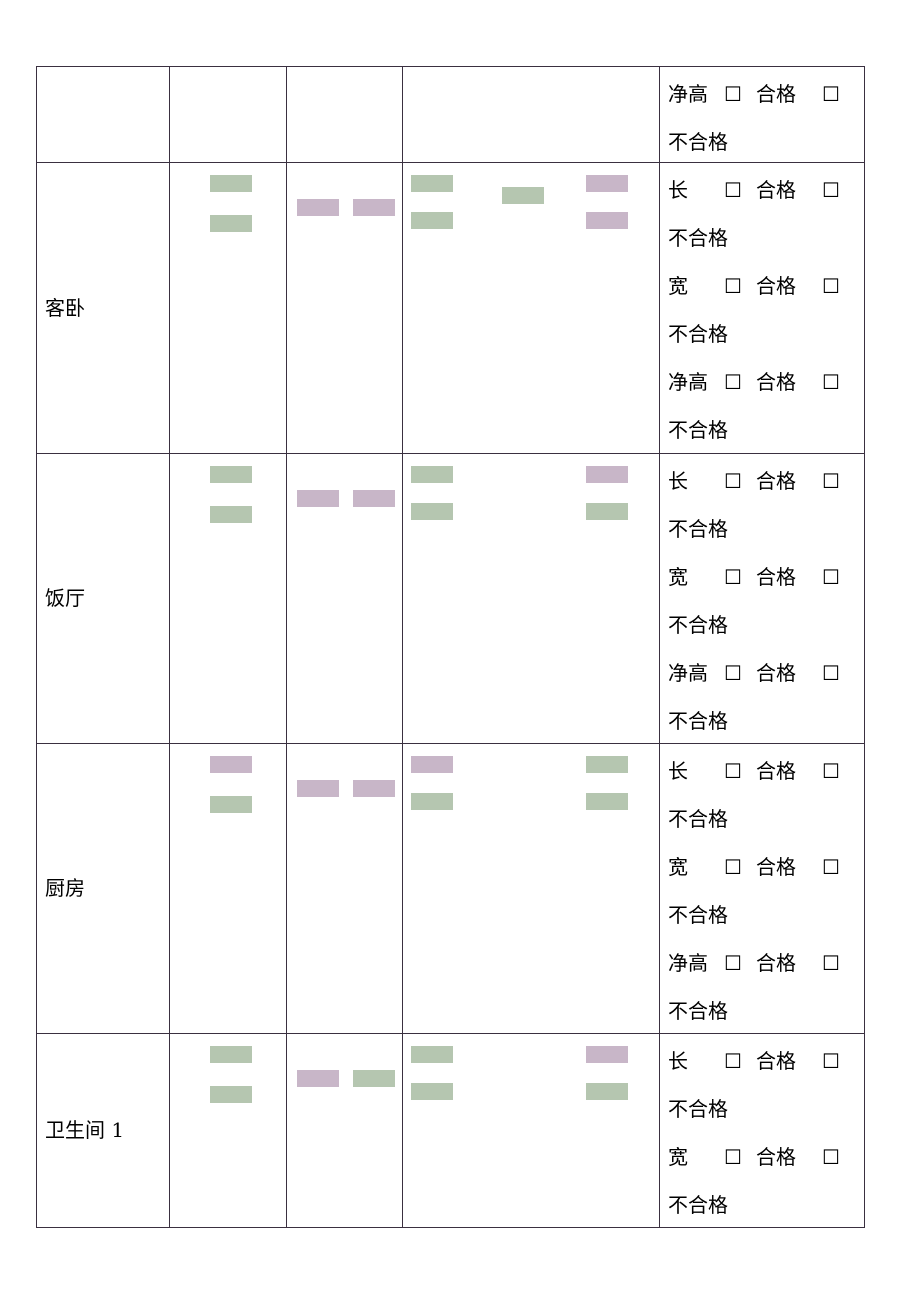 The height and width of the screenshot is (1302, 920). I want to click on inspection-checklist: 长 ☐ 合格 ☐ 不合格宽 ☐ 合格 ☐ 不合格, so click(763, 1133).